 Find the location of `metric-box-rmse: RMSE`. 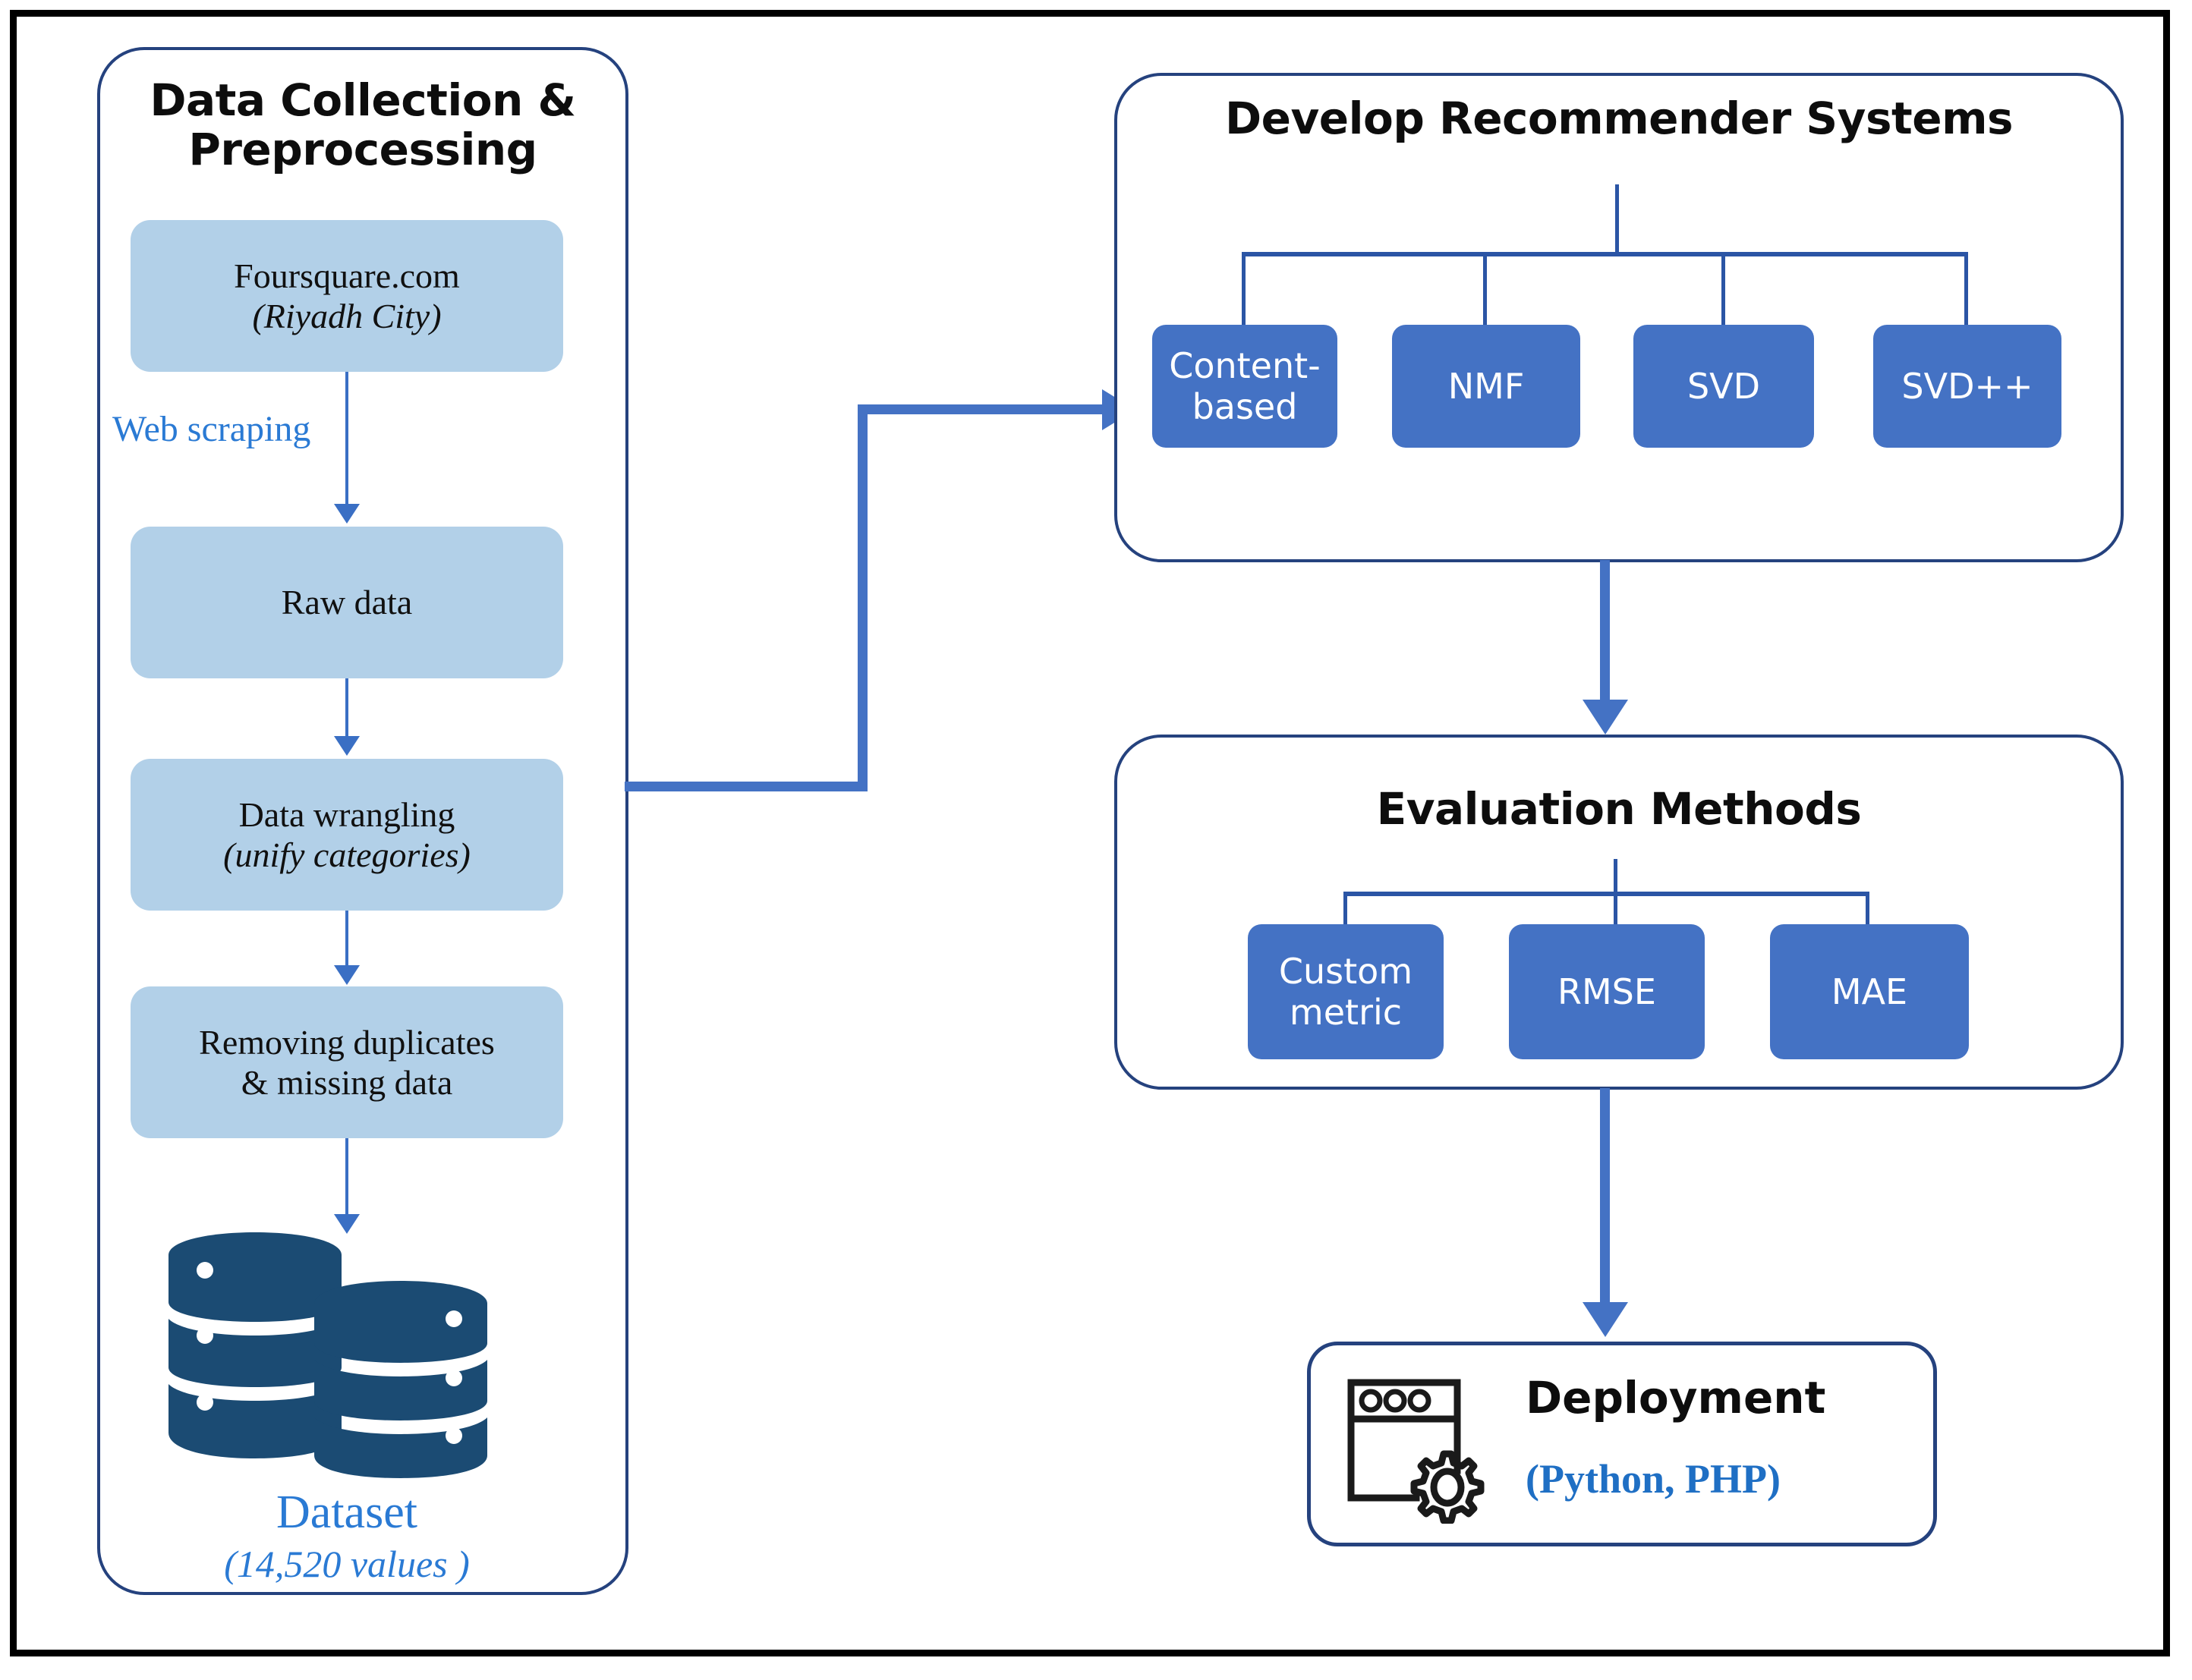

metric-box-rmse: RMSE is located at coordinates (1607, 991).